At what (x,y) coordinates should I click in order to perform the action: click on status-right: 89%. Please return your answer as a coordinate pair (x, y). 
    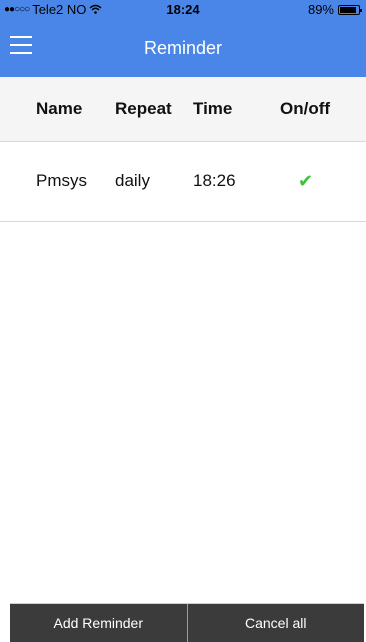
    Looking at the image, I should click on (334, 9).